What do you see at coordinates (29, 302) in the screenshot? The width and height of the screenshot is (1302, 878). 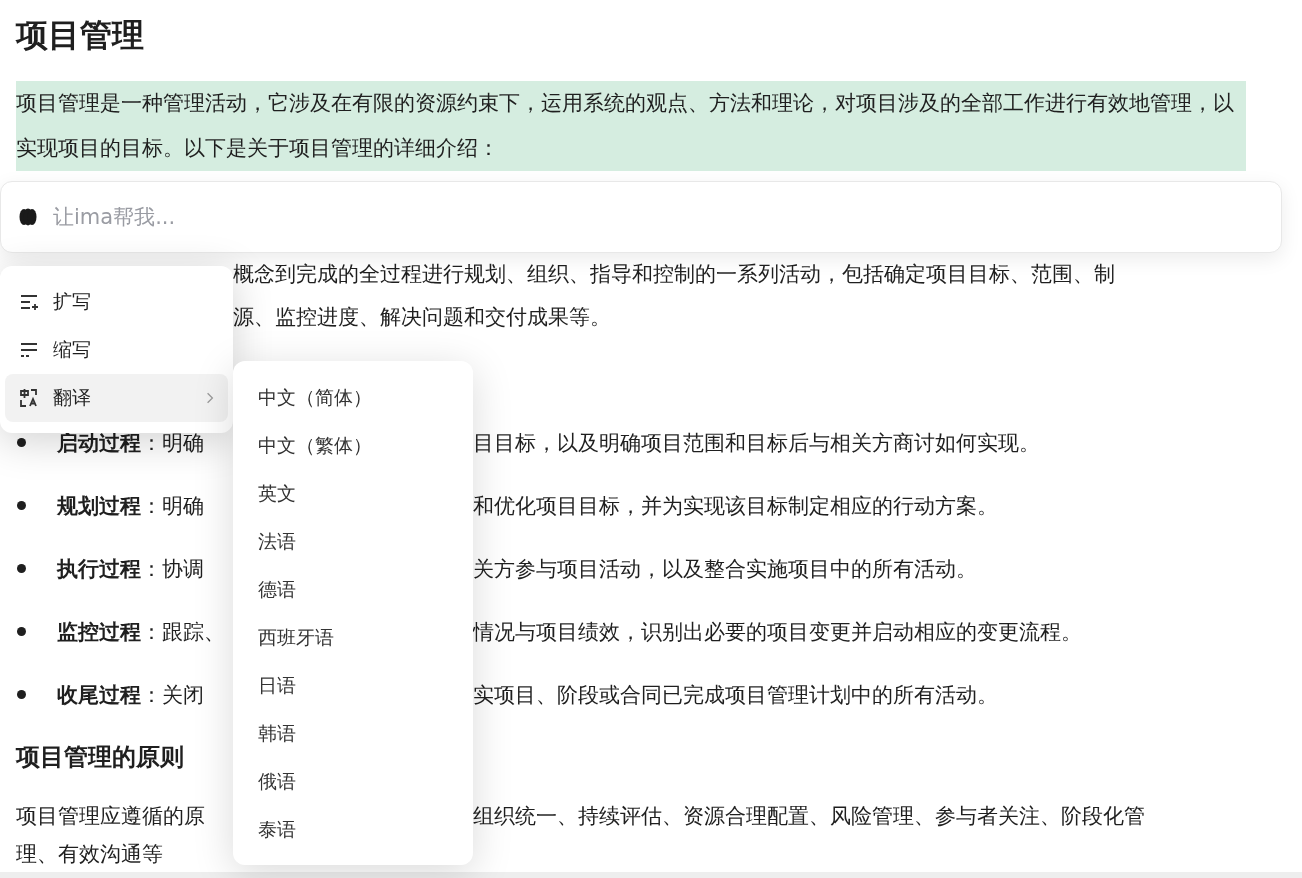 I see `expand-text-icon` at bounding box center [29, 302].